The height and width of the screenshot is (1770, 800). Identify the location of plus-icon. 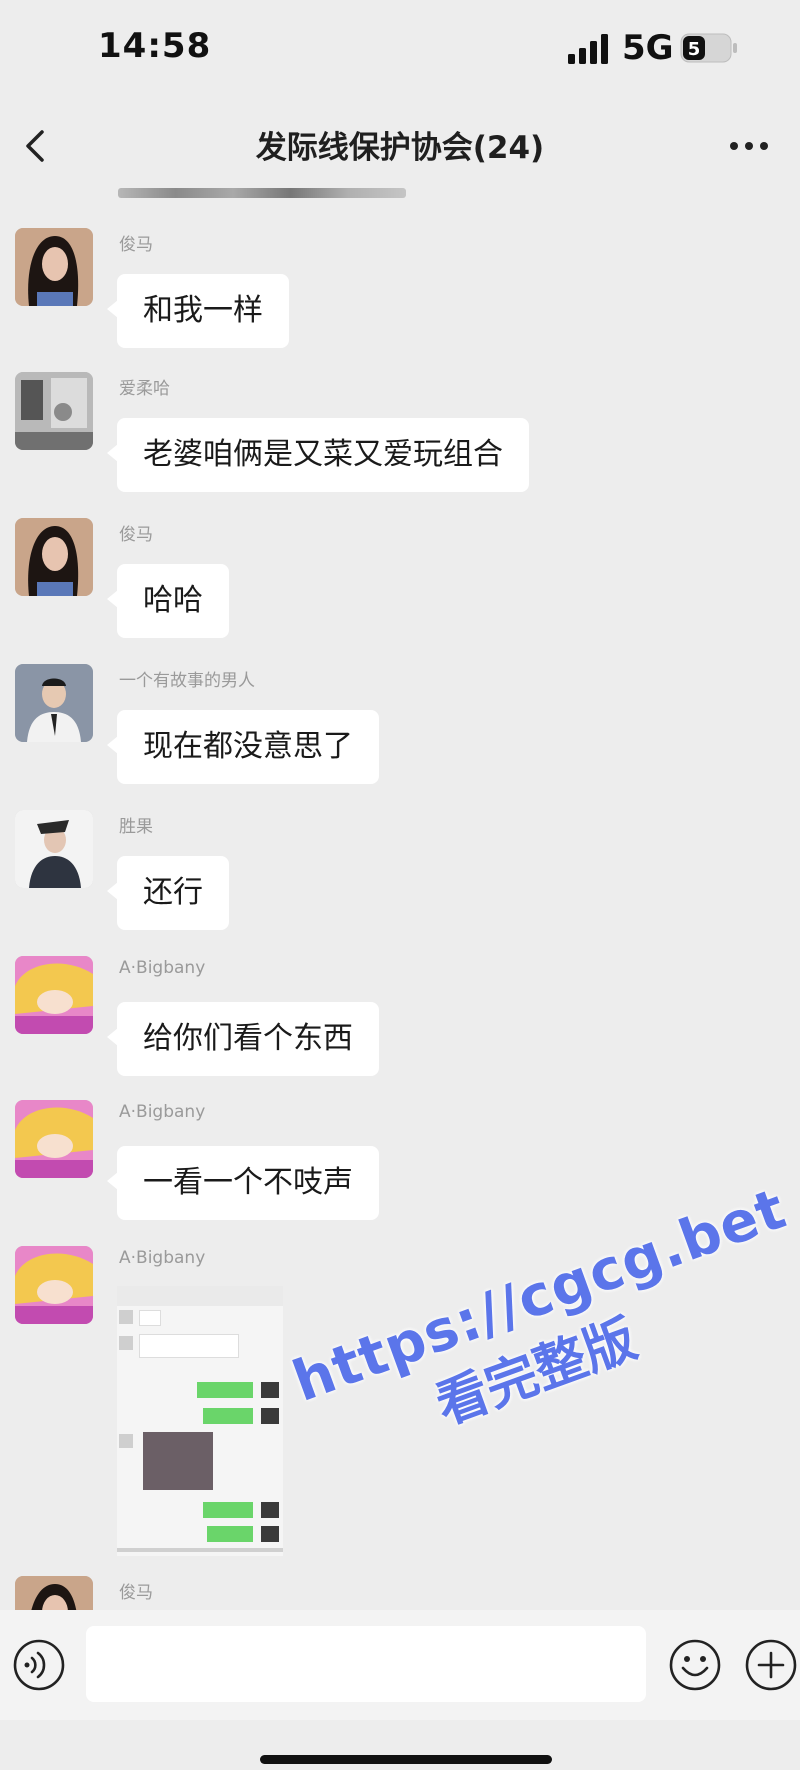
(771, 1665).